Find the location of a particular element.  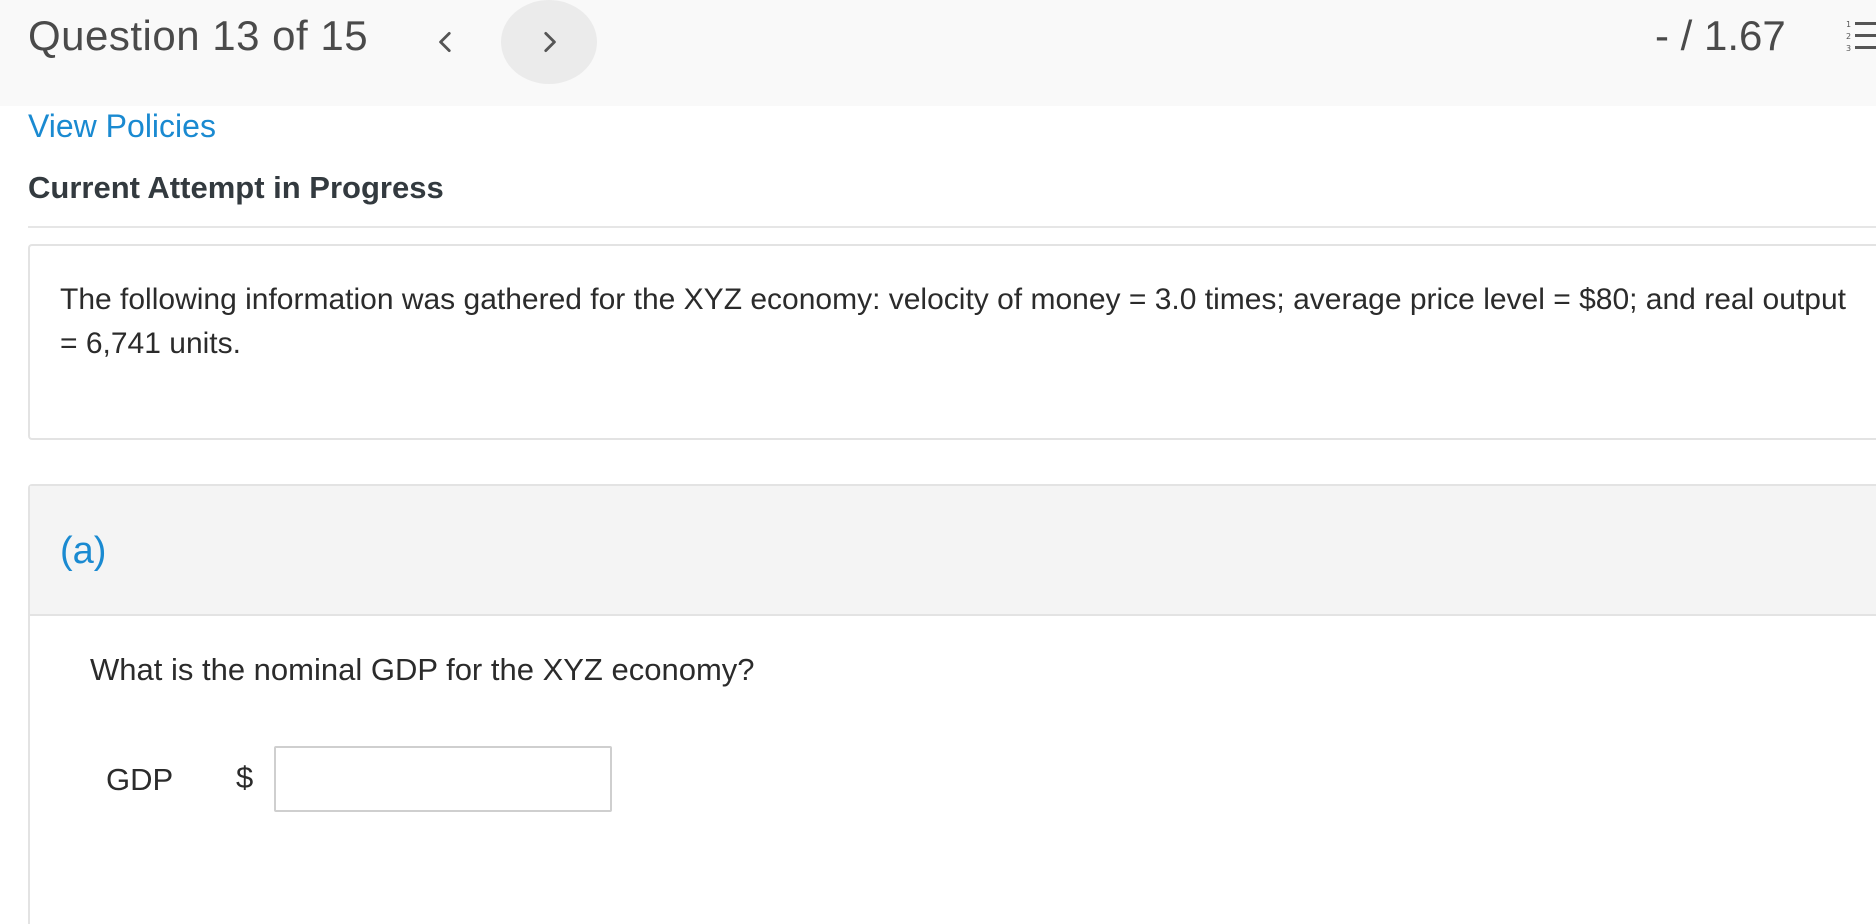

currency-symbol: $ is located at coordinates (245, 777).